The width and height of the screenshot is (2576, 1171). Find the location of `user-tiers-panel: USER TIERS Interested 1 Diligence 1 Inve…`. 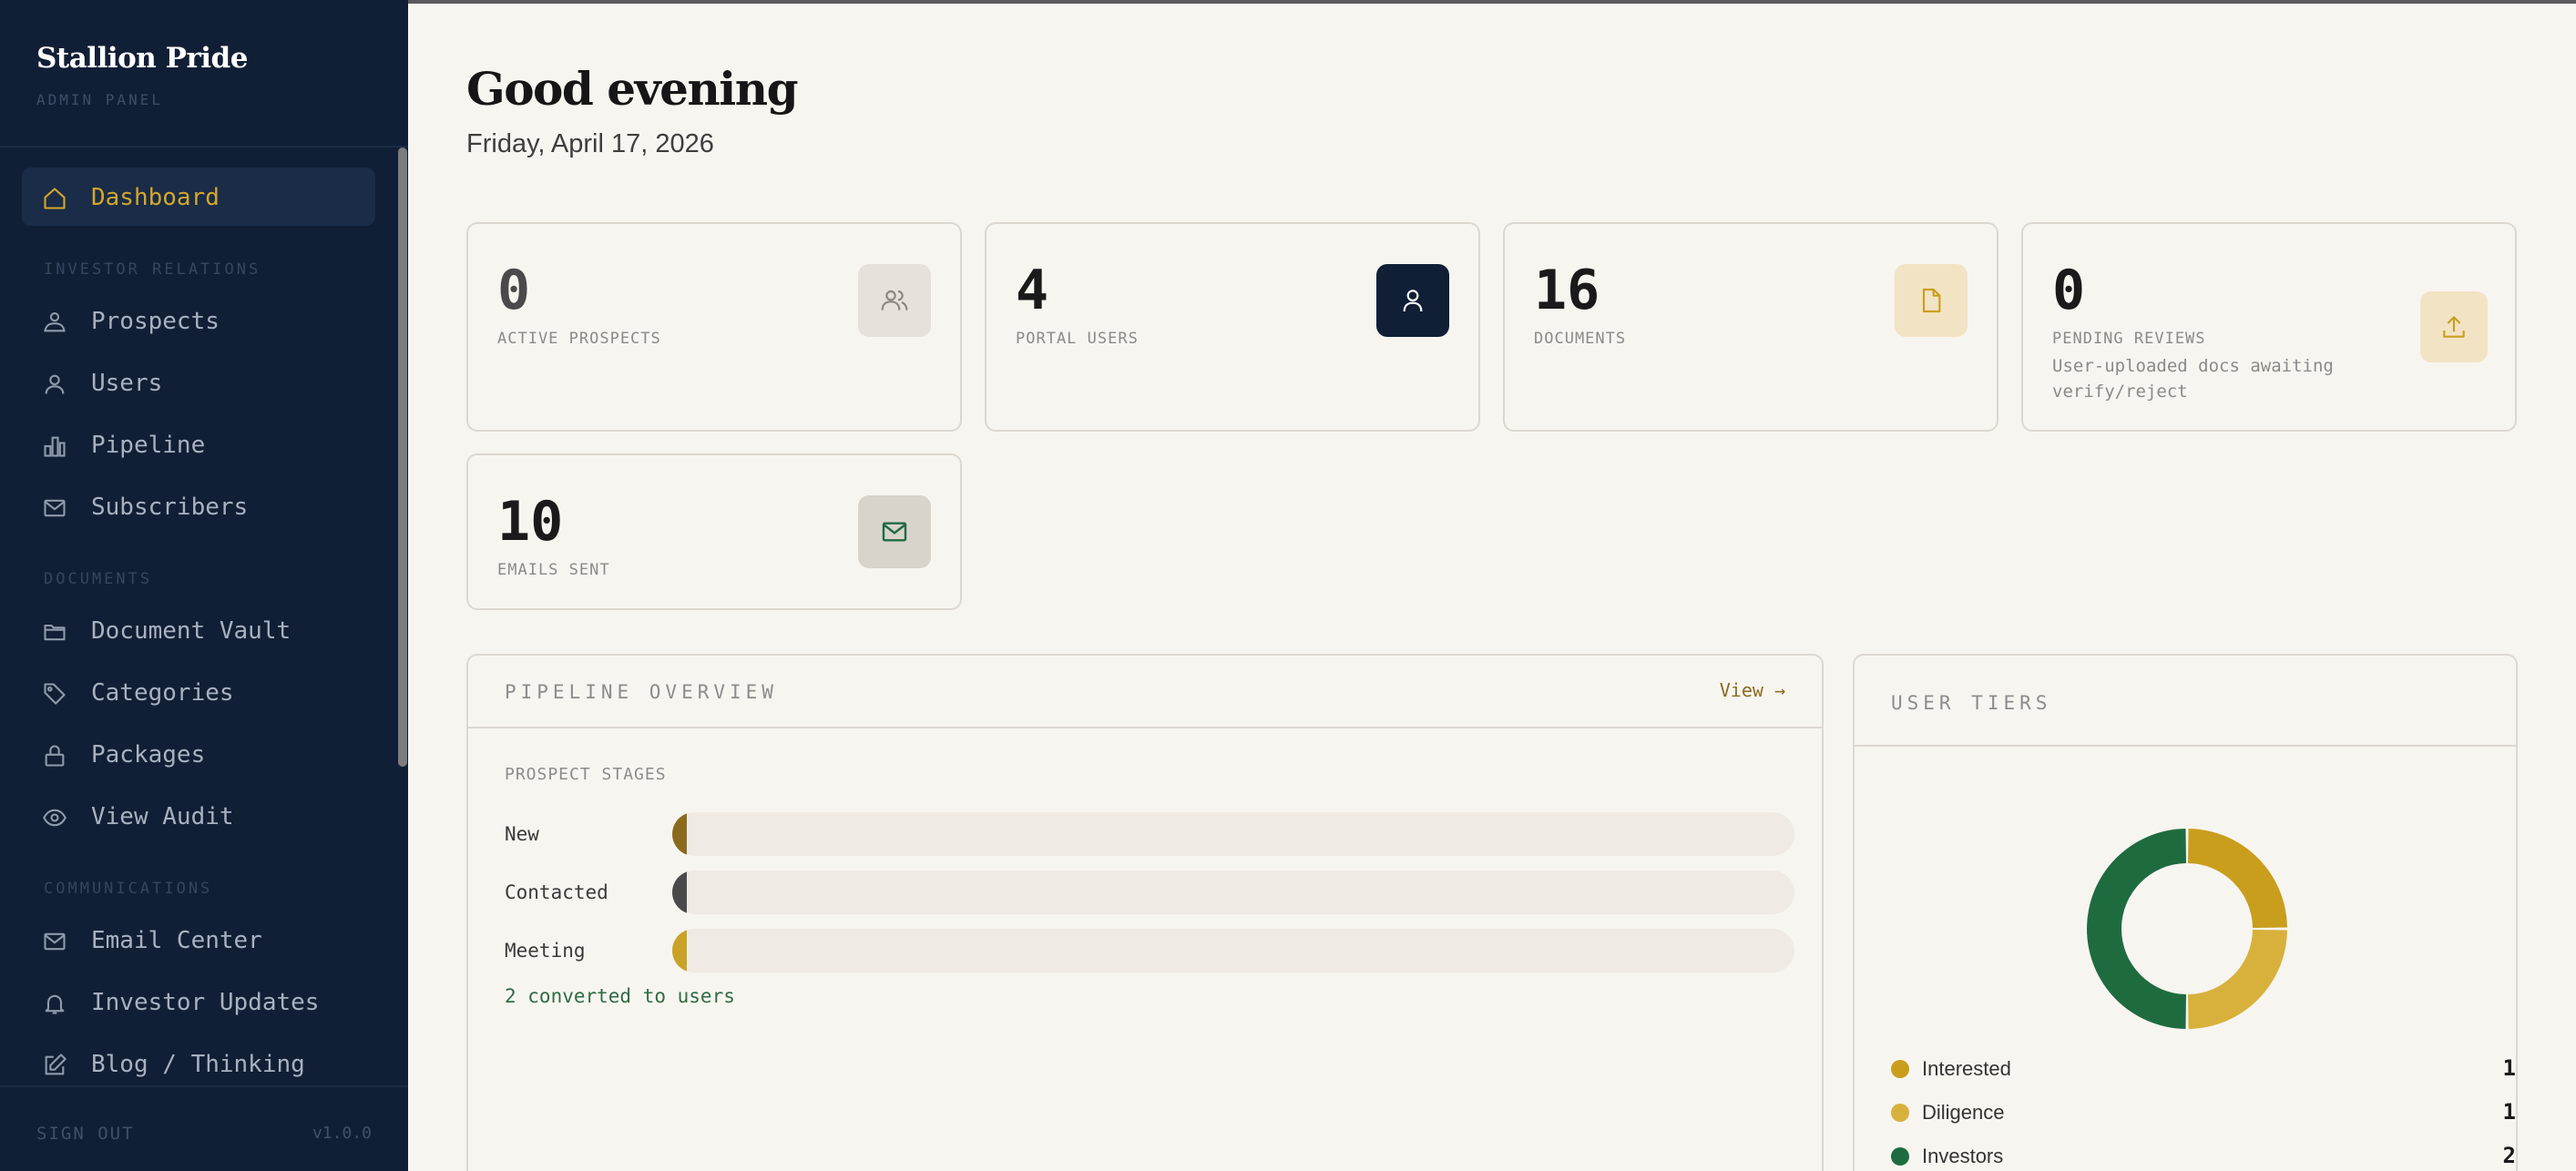

user-tiers-panel: USER TIERS Interested 1 Diligence 1 Inve… is located at coordinates (2185, 912).